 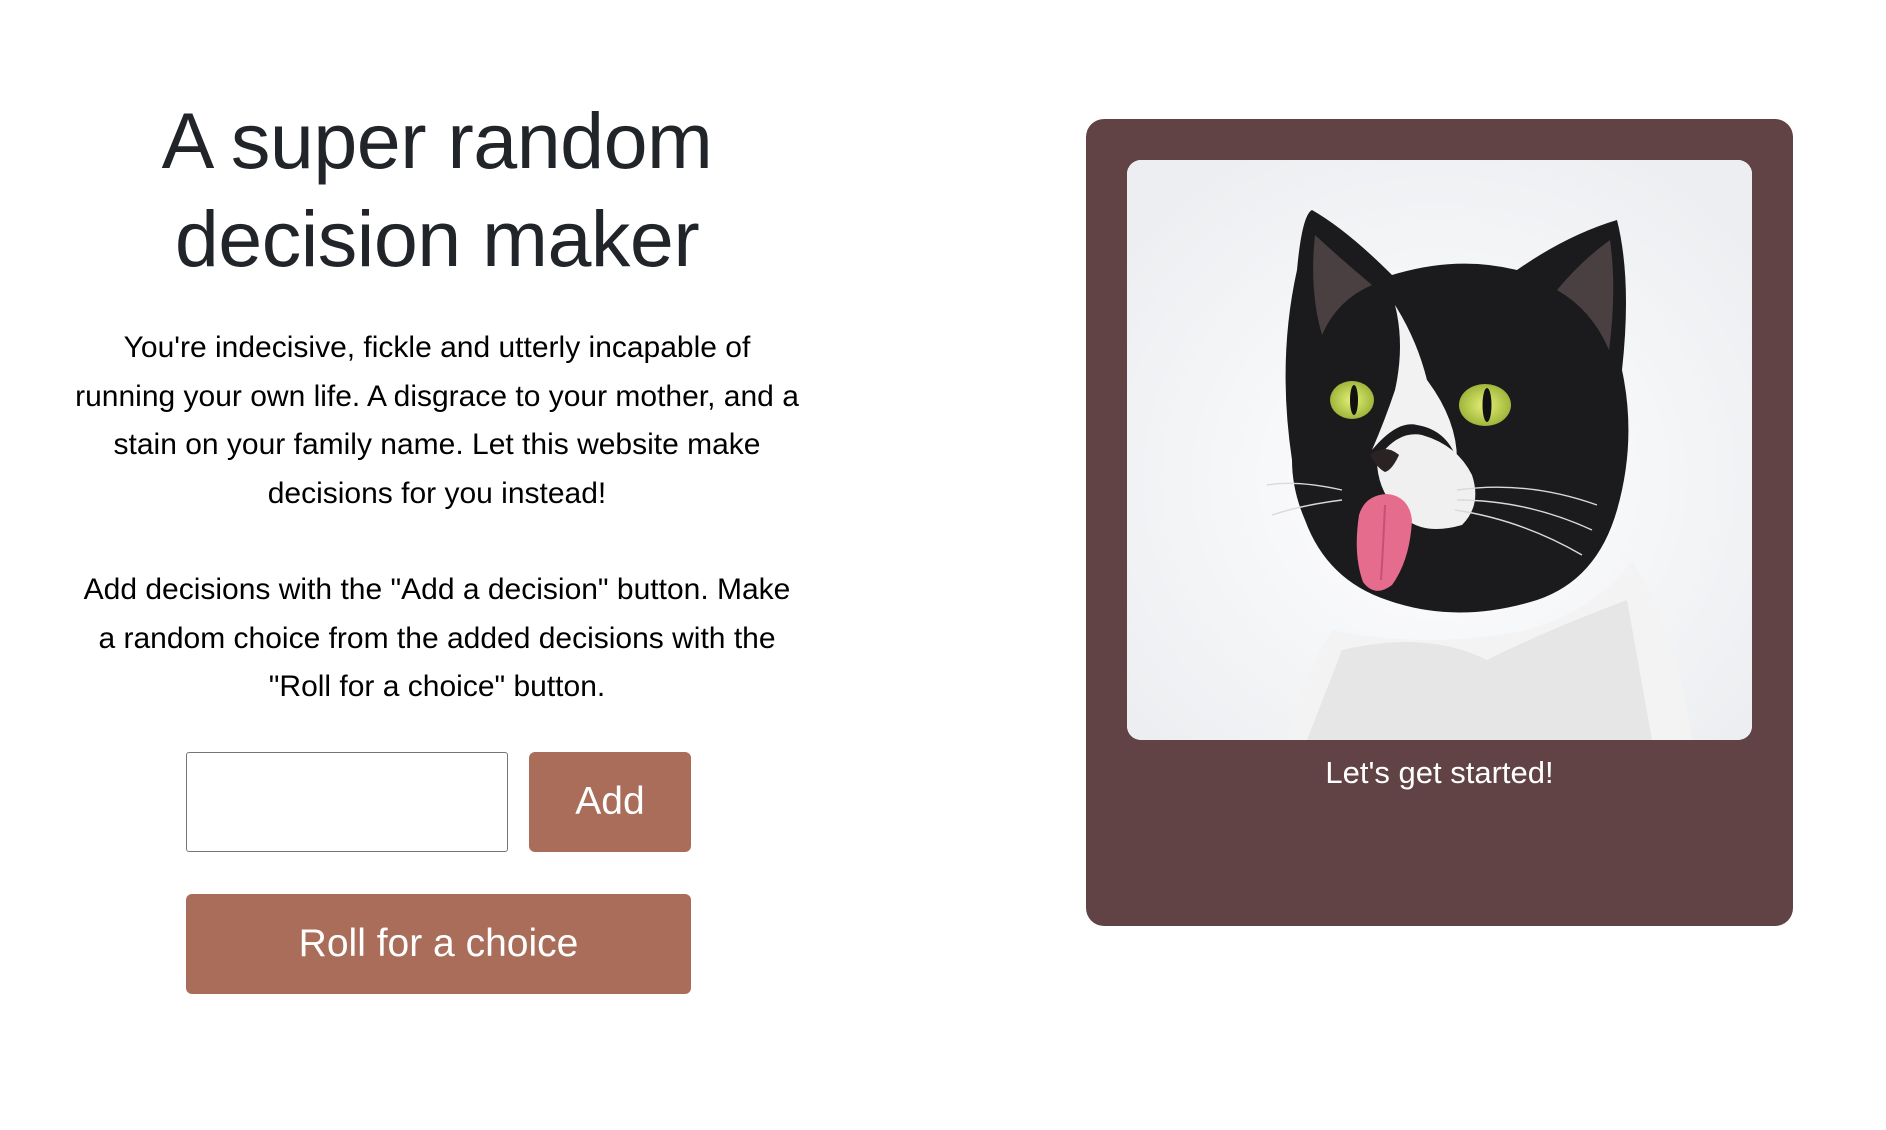 I want to click on add-decision-row: Add, so click(x=438, y=802).